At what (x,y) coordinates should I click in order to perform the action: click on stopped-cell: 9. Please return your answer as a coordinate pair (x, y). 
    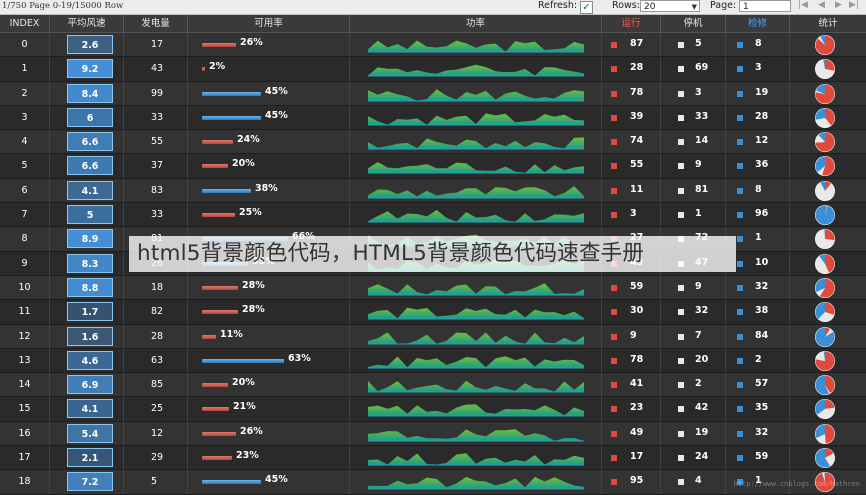
    Looking at the image, I should click on (693, 287).